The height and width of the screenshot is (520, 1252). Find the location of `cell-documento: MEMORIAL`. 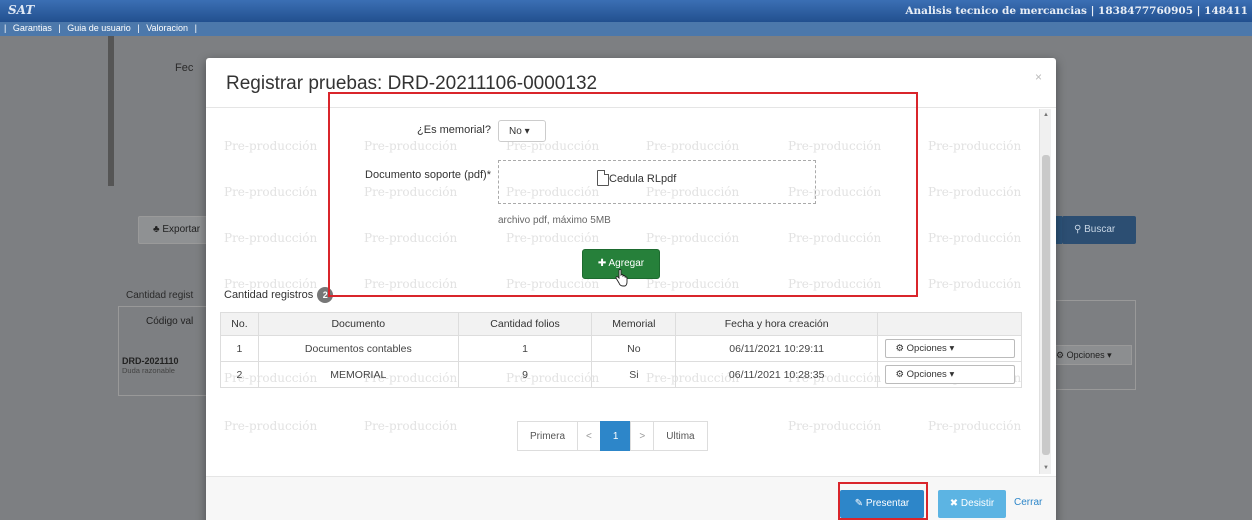

cell-documento: MEMORIAL is located at coordinates (358, 374).